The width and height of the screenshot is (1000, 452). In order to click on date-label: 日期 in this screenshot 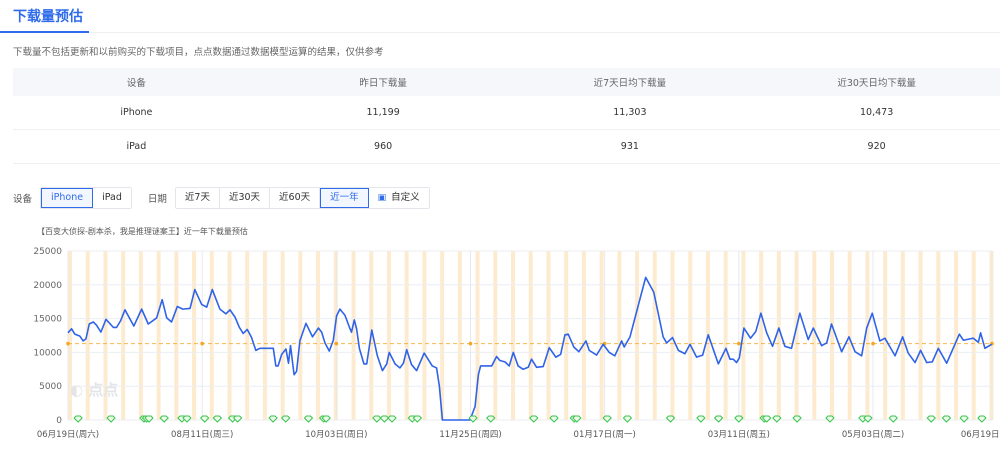, I will do `click(157, 199)`.